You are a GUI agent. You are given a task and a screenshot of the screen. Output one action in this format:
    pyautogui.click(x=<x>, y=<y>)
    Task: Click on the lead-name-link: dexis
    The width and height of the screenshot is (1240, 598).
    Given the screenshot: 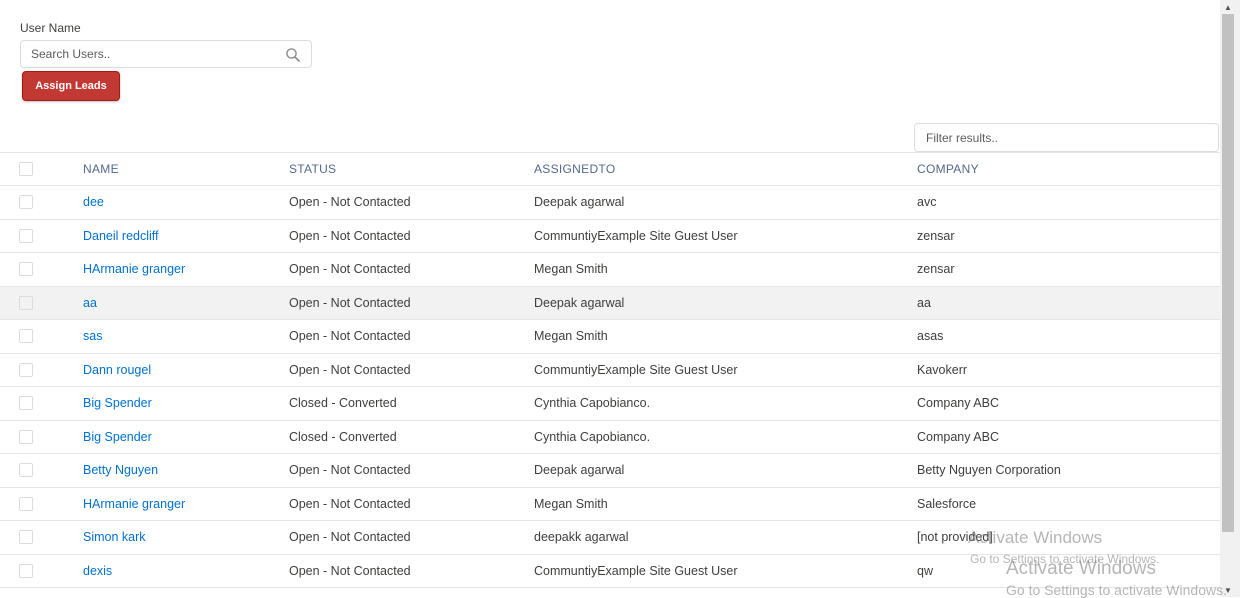 What is the action you would take?
    pyautogui.click(x=97, y=571)
    